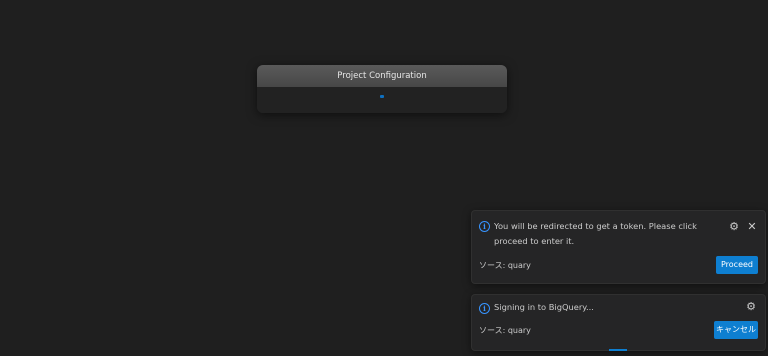  I want to click on quick-input-widget: Project Configuration, so click(382, 89).